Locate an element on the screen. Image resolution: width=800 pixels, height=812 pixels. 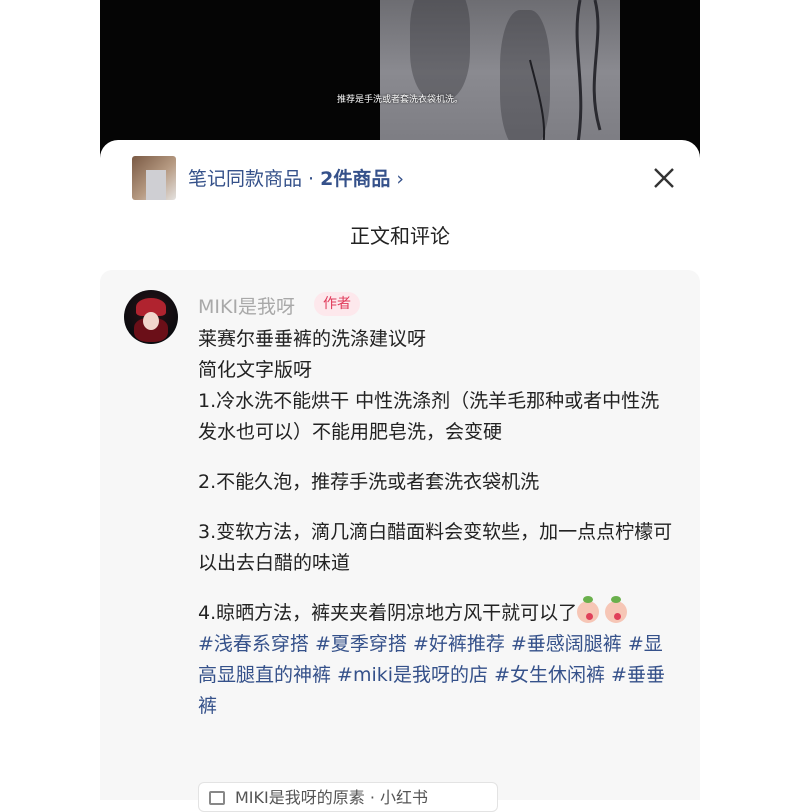
note-goods-bar: 笔记同款商品 · 2件商品 › is located at coordinates (400, 178).